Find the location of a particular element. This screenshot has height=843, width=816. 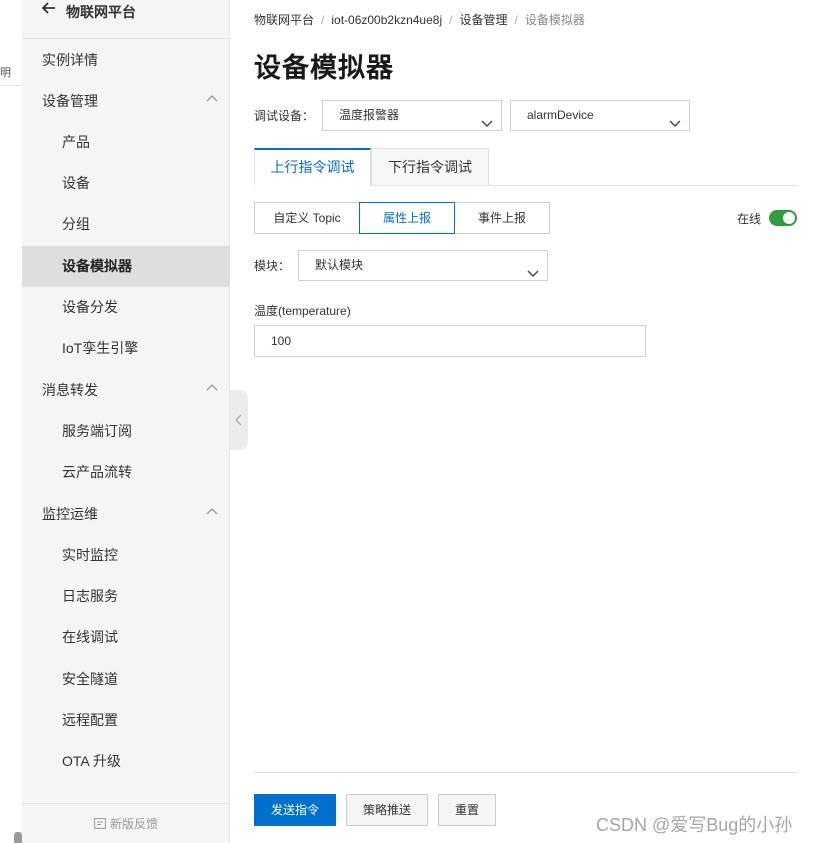

feedback-icon is located at coordinates (100, 824).